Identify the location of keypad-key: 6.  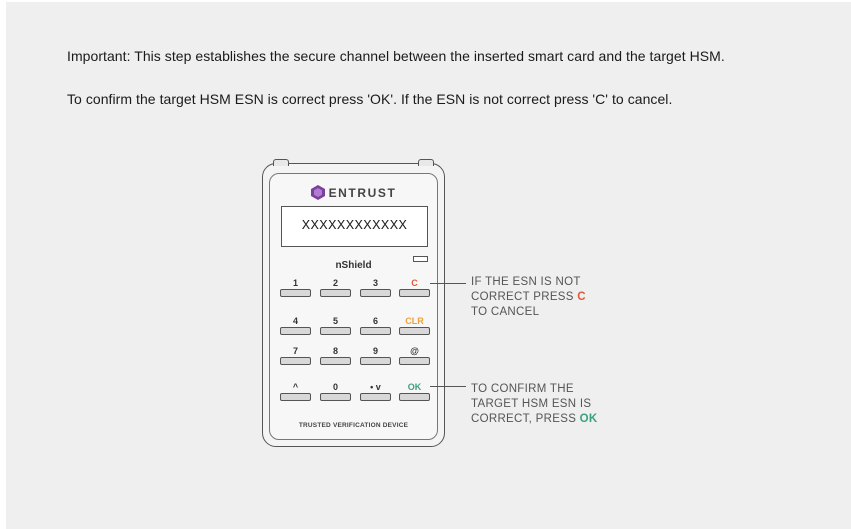
(375, 325).